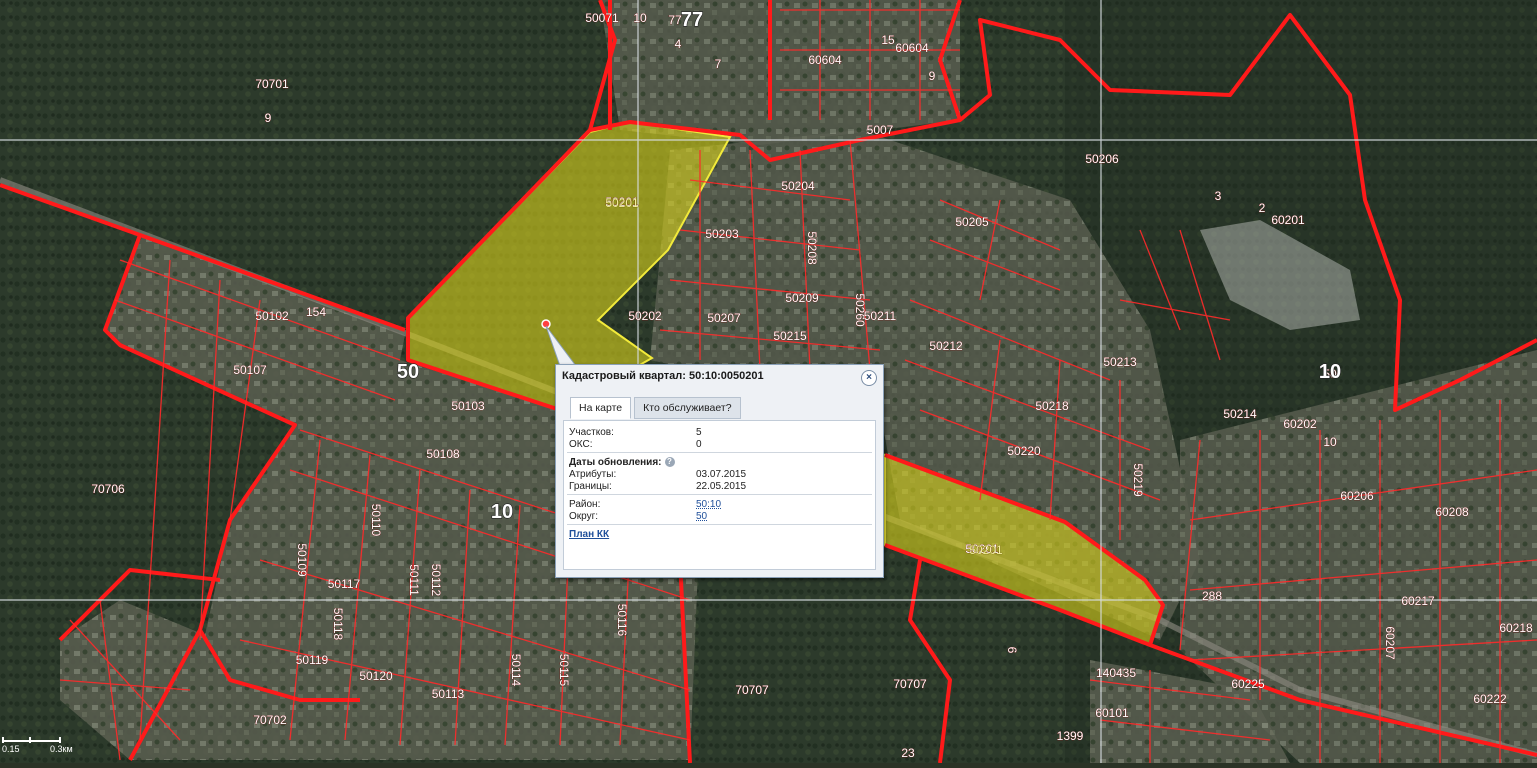  I want to click on parcel-label: 2, so click(1262, 208).